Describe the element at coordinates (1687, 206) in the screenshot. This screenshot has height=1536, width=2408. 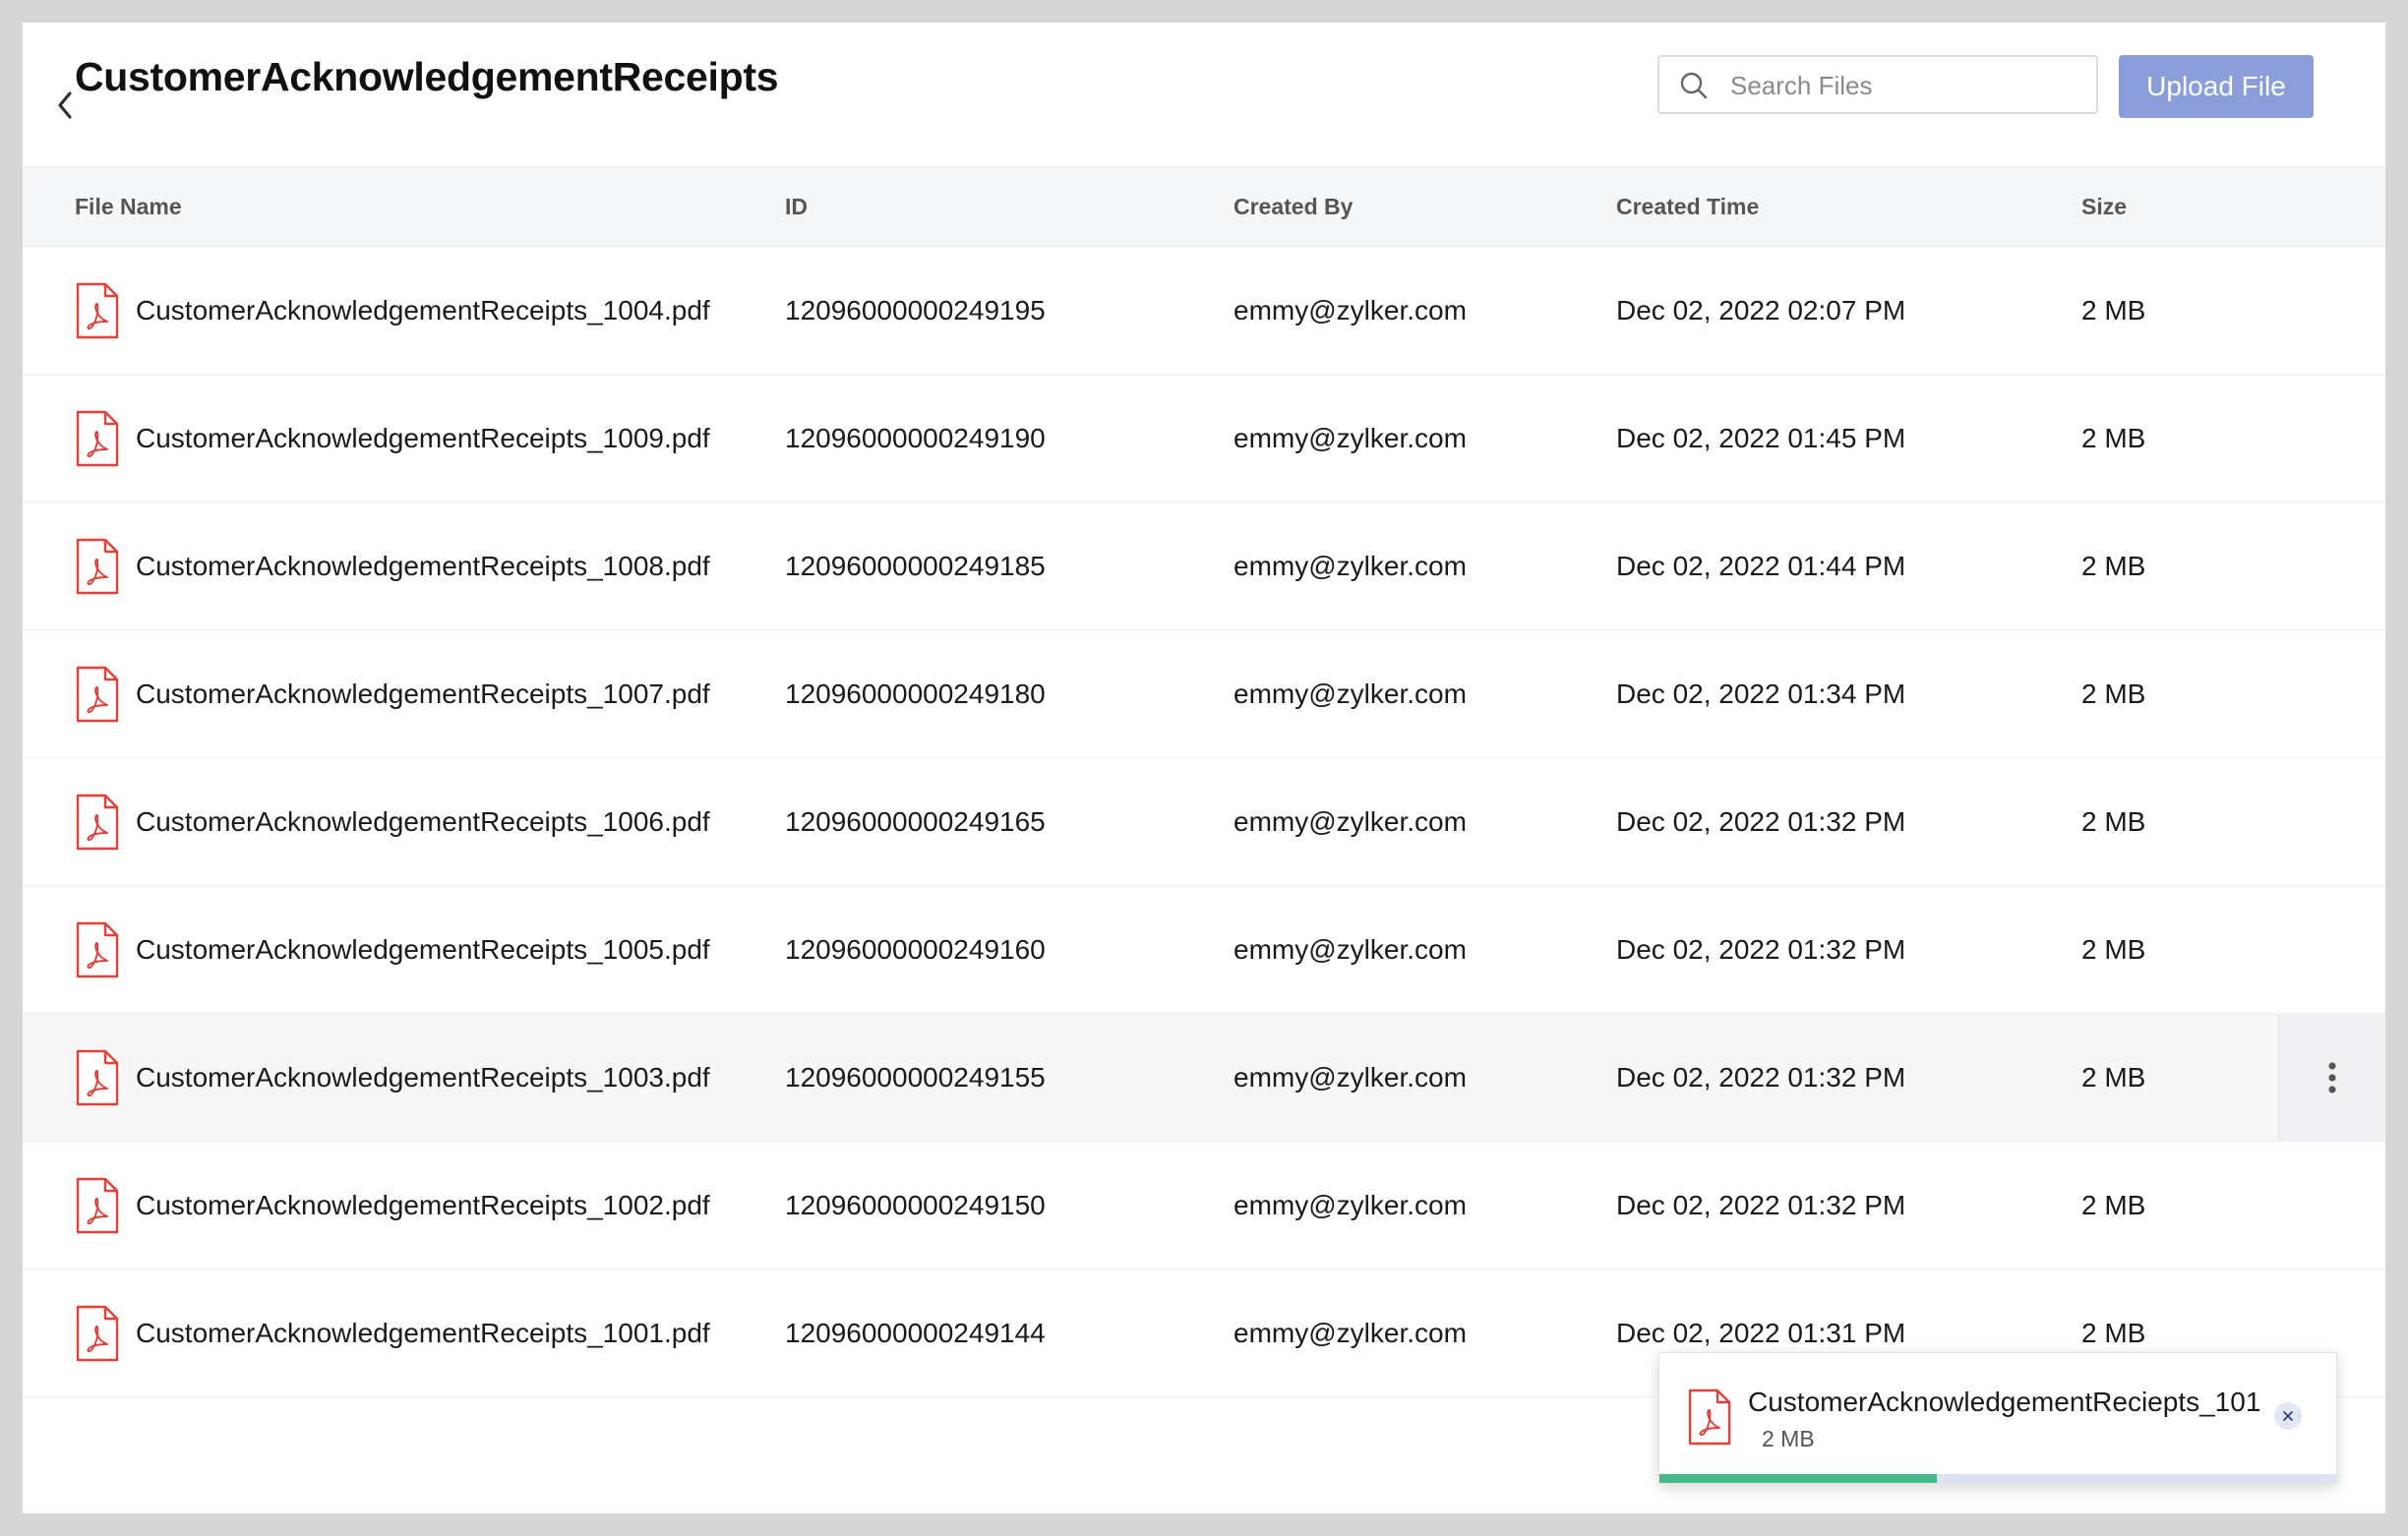
I see `column-header-created-time: Created Time` at that location.